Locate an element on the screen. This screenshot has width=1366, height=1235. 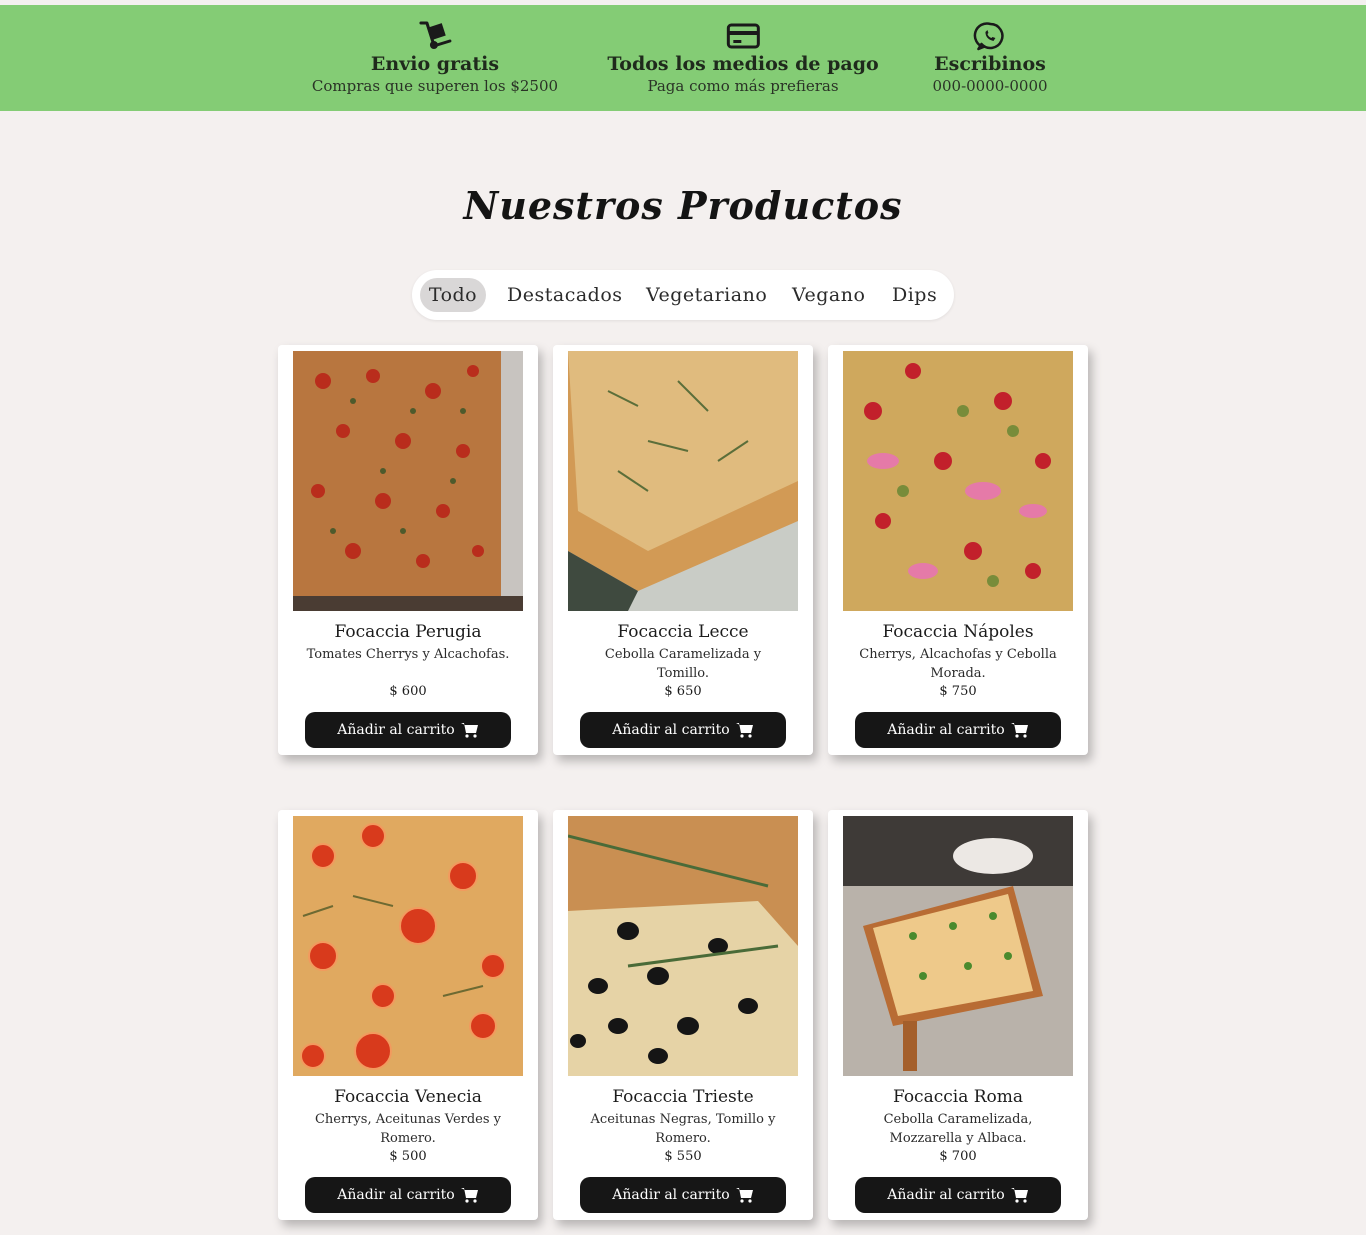
product-name: Focaccia Roma is located at coordinates (958, 1097).